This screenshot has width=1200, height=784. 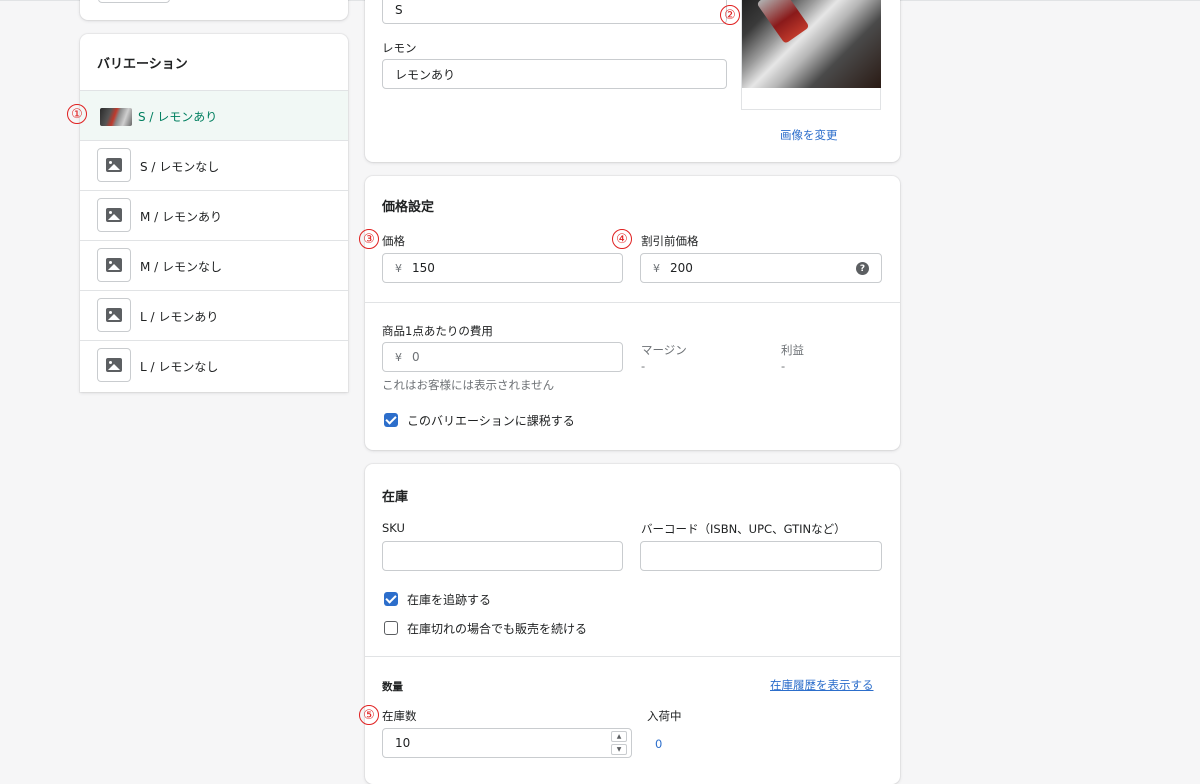 What do you see at coordinates (730, 15) in the screenshot?
I see `annotation-marker-2: ②` at bounding box center [730, 15].